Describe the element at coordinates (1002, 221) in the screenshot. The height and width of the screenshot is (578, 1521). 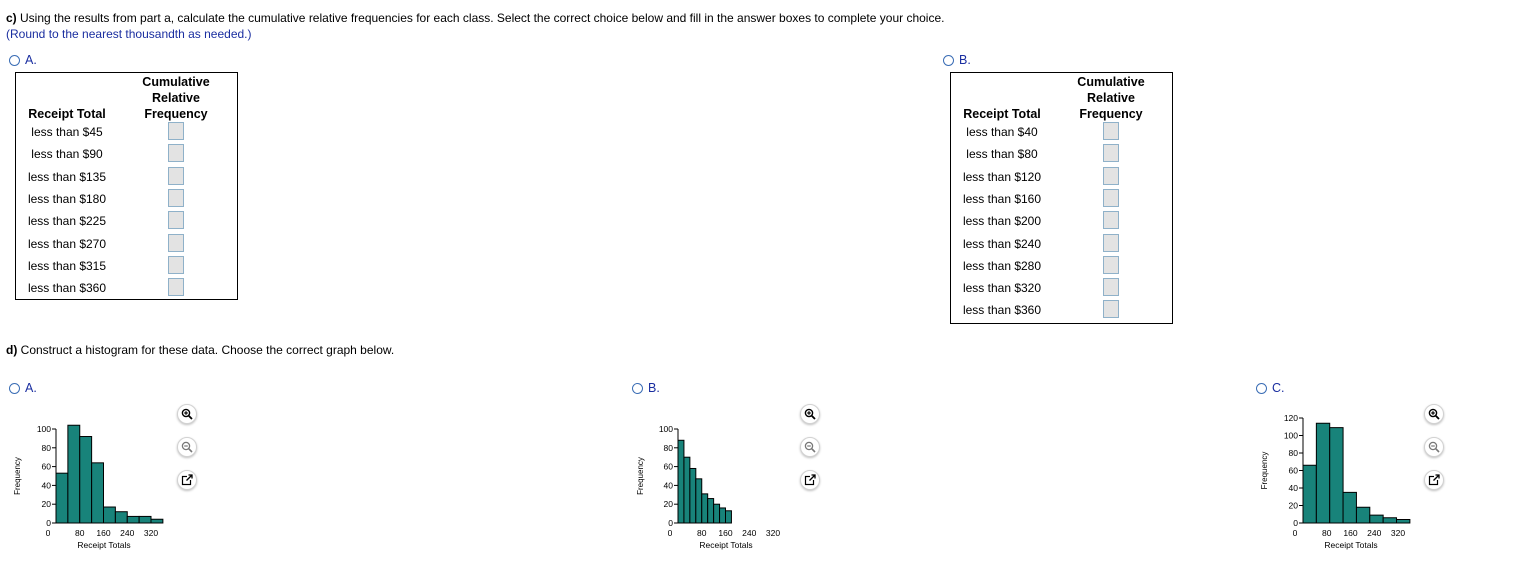
I see `class-label: less than $200` at that location.